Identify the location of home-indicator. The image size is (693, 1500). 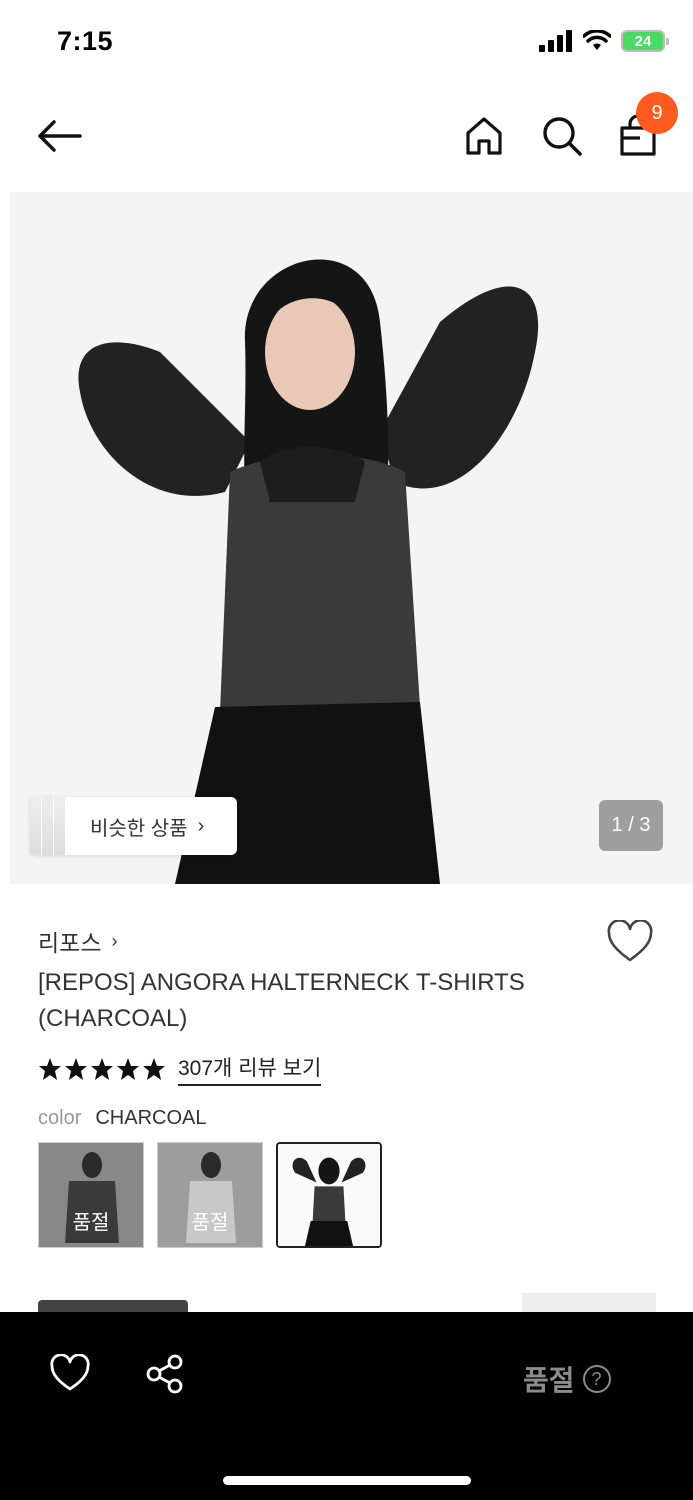
(347, 1480).